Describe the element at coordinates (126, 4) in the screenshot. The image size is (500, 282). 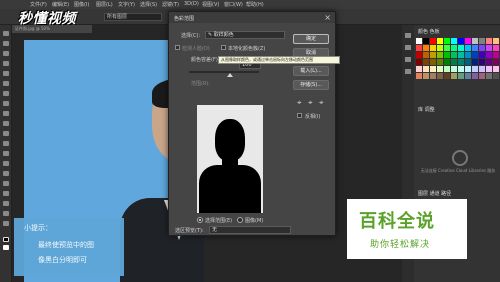
I see `menu-type: 文字(Y)` at that location.